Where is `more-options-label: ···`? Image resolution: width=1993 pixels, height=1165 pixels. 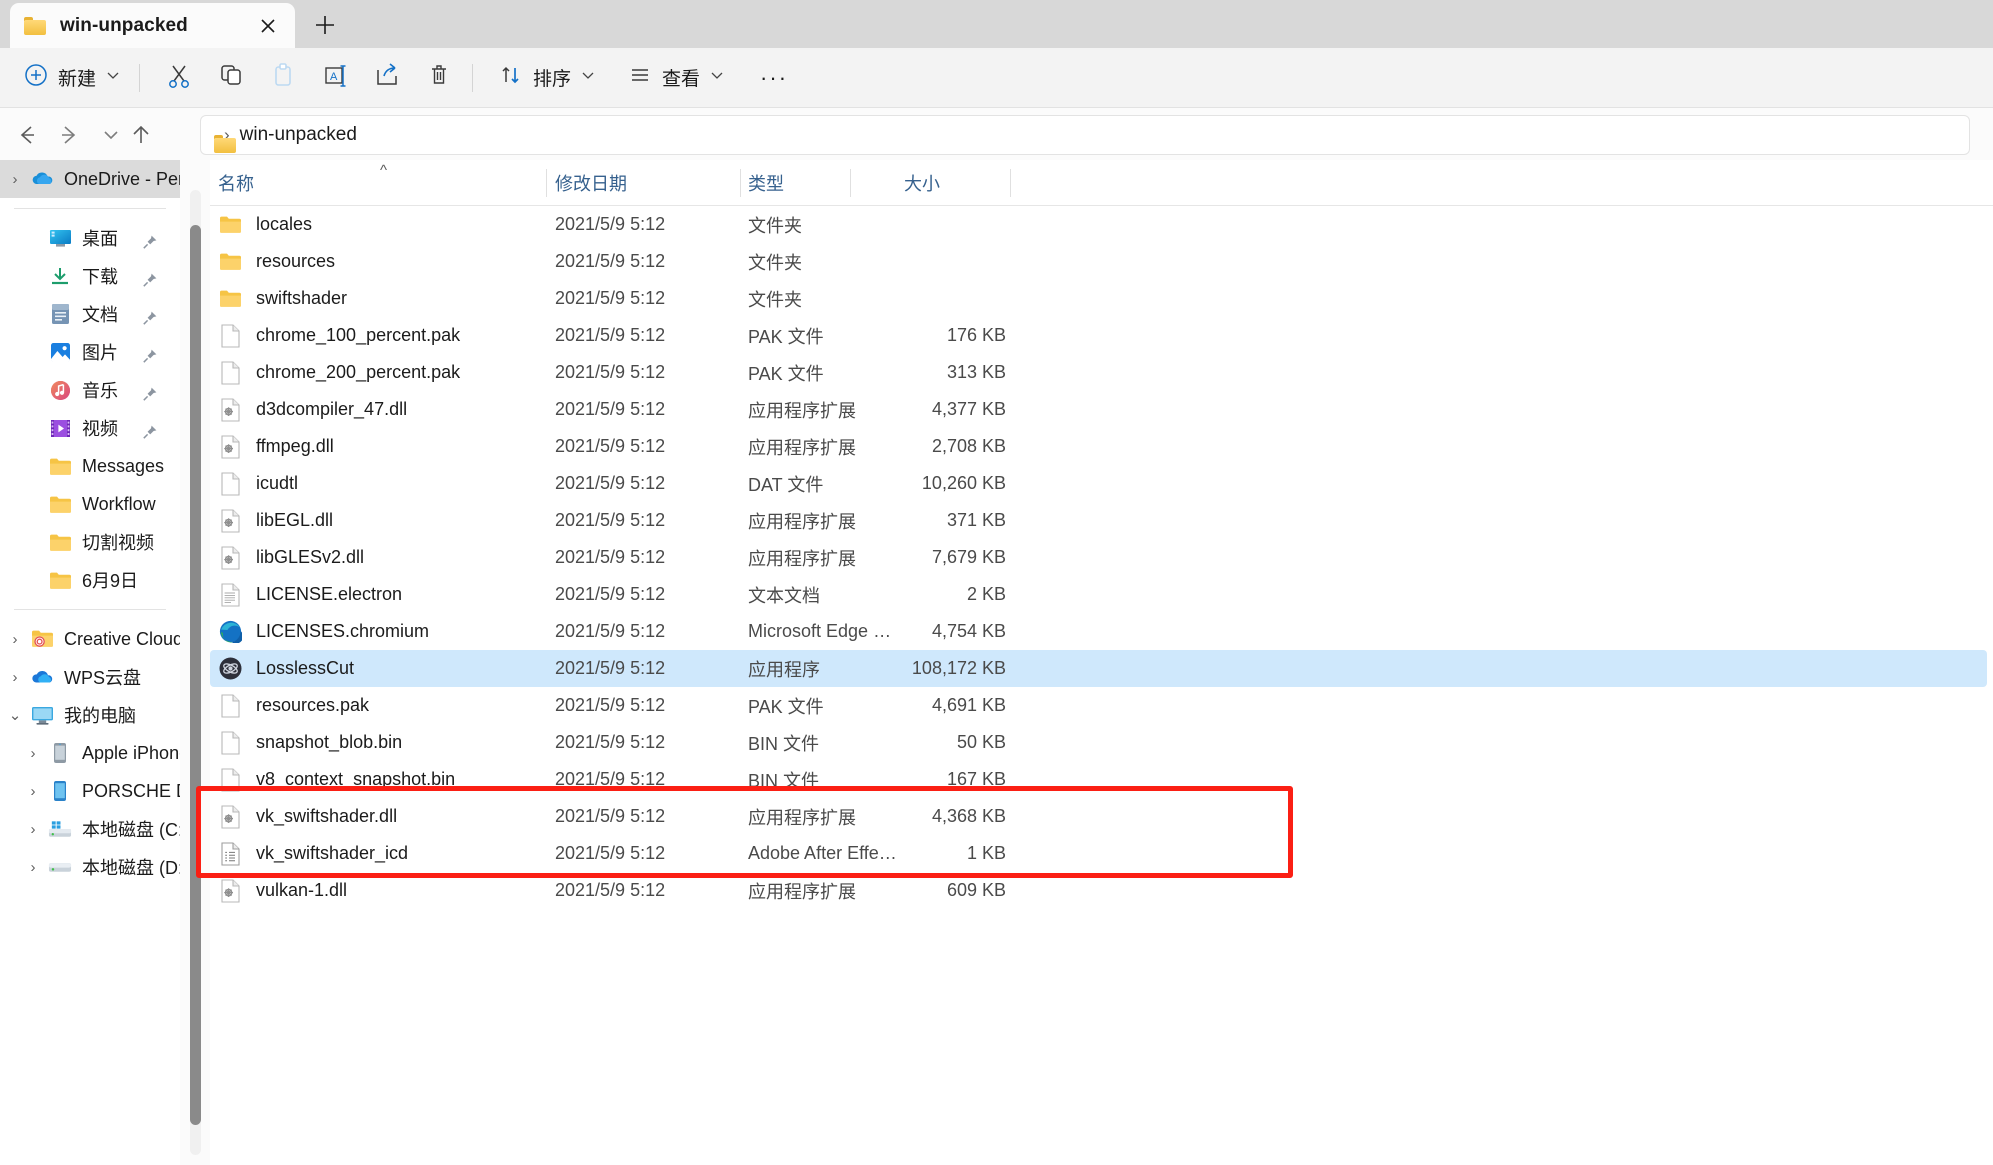 more-options-label: ··· is located at coordinates (774, 77).